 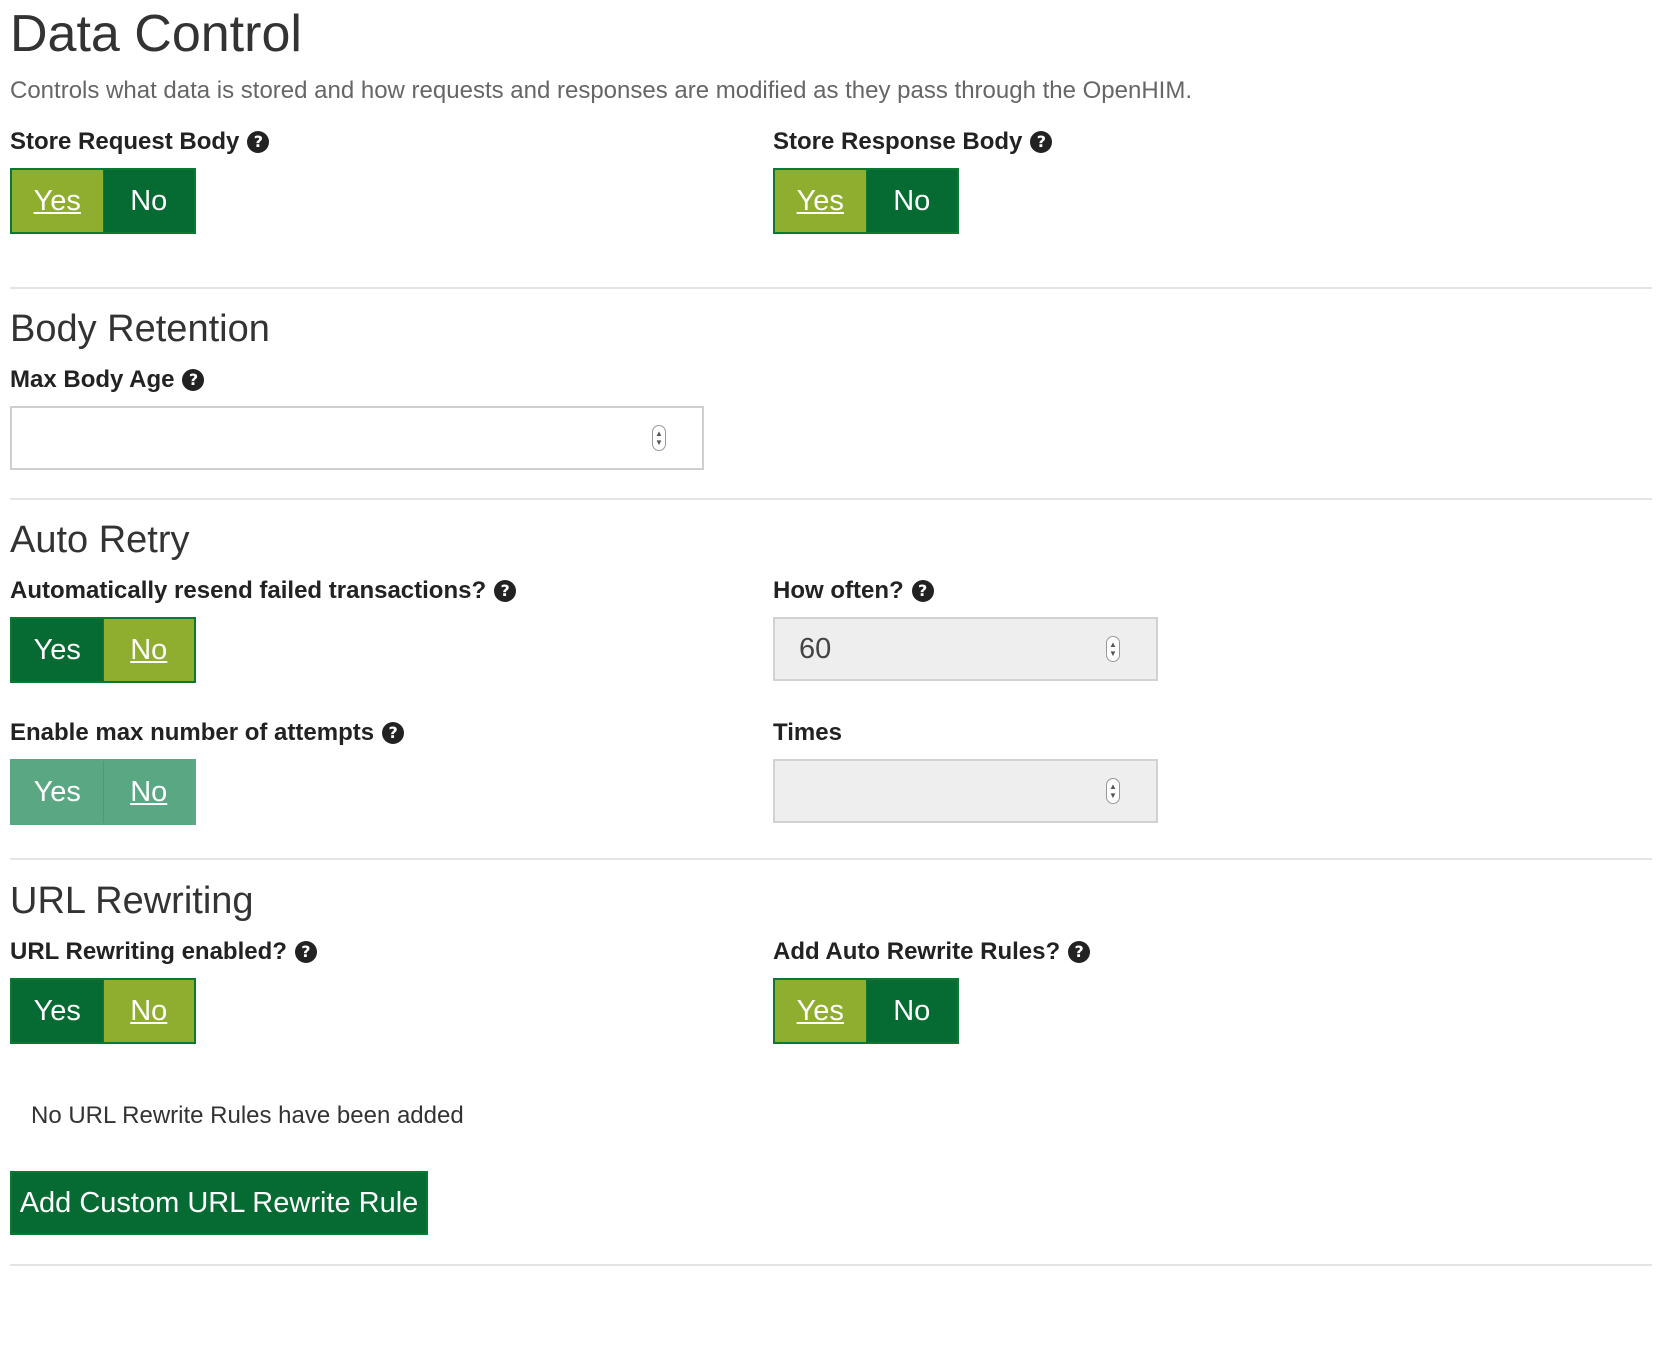 I want to click on max-attempts-no: No, so click(x=148, y=792).